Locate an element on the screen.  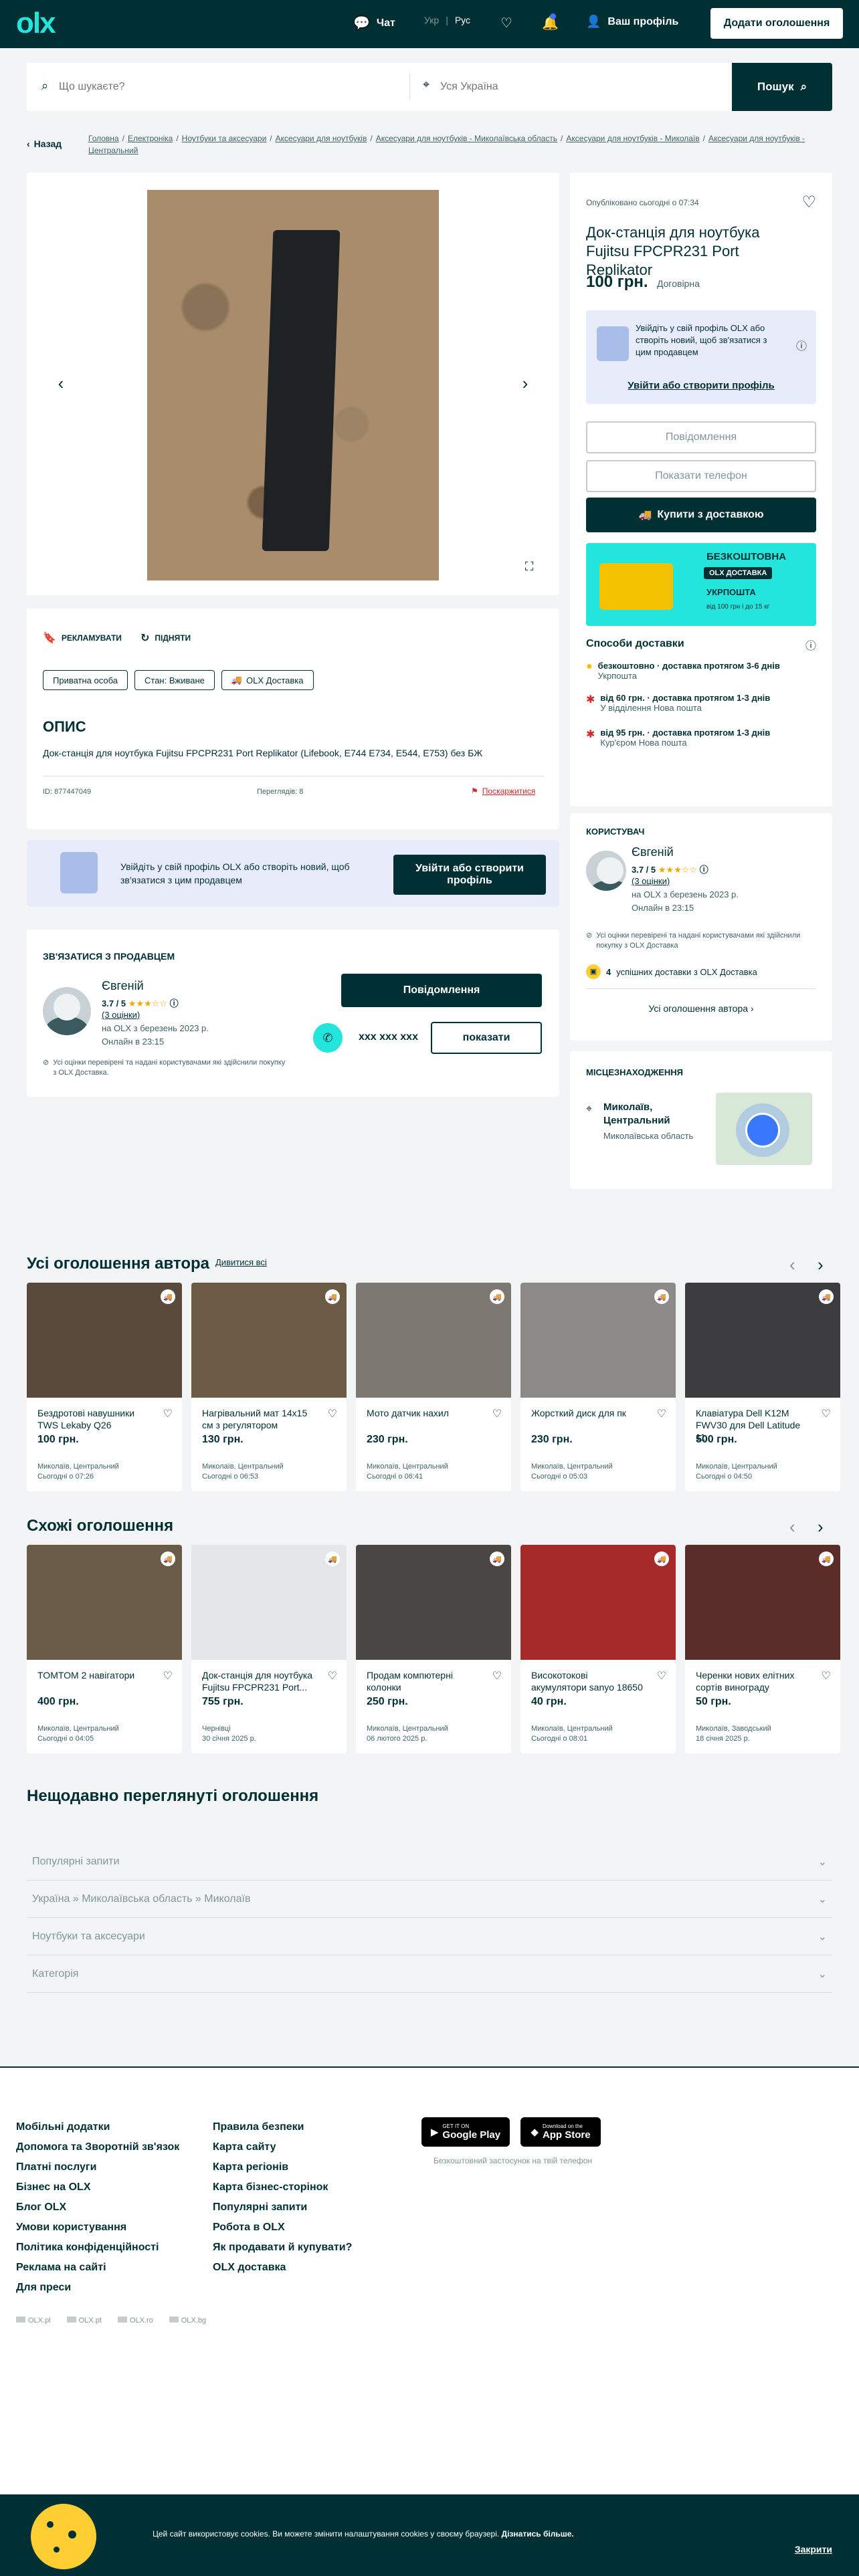
footer-link: Реклама на сайті is located at coordinates (98, 2268).